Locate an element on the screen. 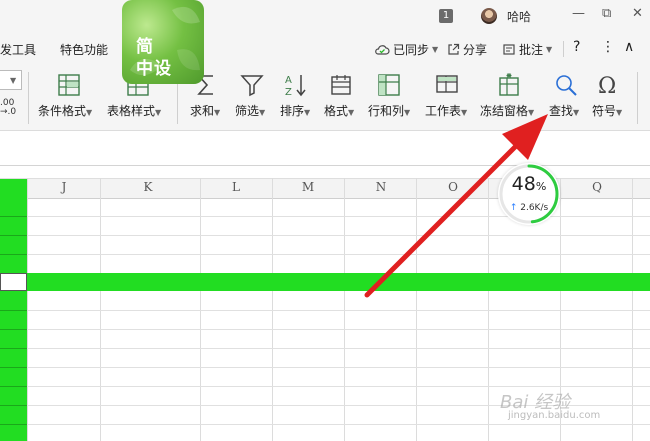 This screenshot has height=441, width=650. minimize-button: — is located at coordinates (578, 13).